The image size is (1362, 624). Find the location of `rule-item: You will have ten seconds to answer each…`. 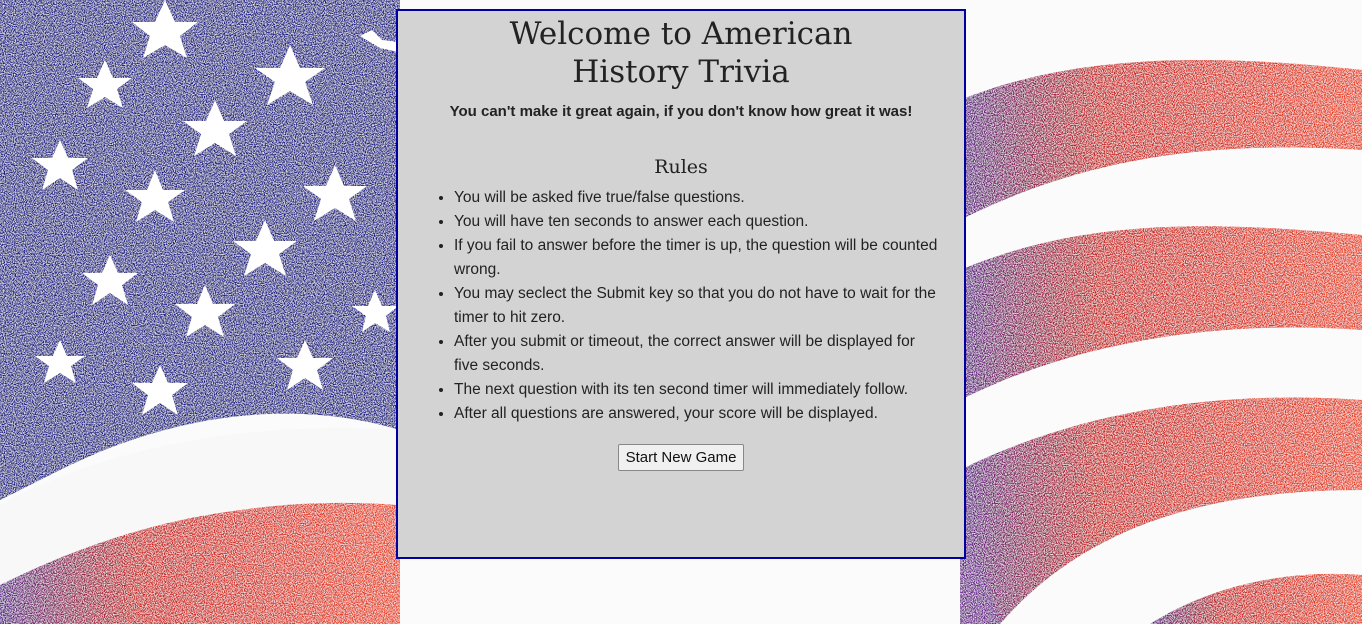

rule-item: You will have ten seconds to answer each… is located at coordinates (696, 222).